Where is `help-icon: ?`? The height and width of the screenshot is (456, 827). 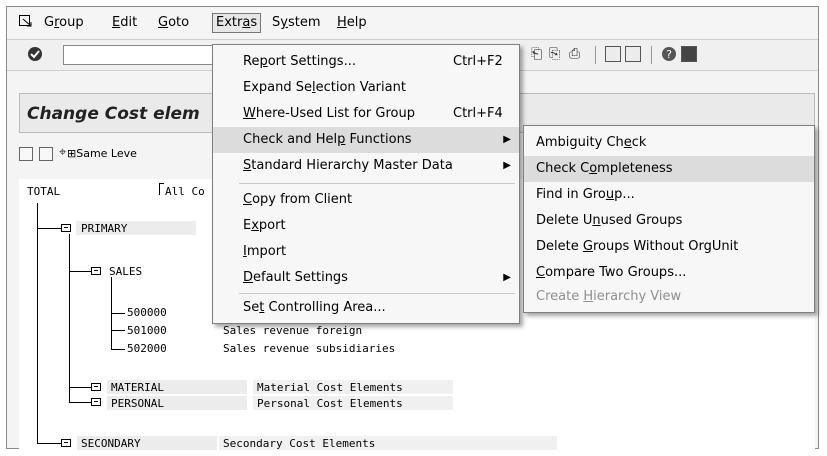 help-icon: ? is located at coordinates (669, 54).